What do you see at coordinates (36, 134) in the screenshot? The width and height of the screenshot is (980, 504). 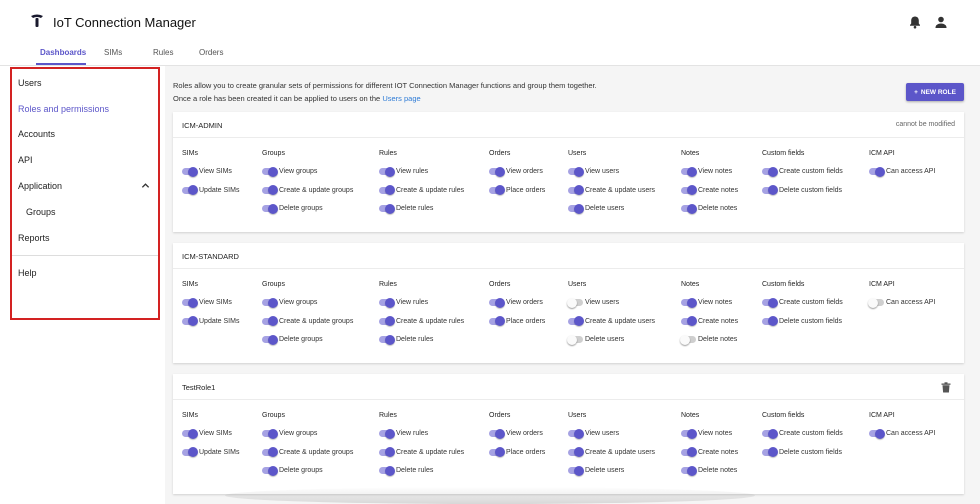 I see `sidebar-item-accounts: Accounts` at bounding box center [36, 134].